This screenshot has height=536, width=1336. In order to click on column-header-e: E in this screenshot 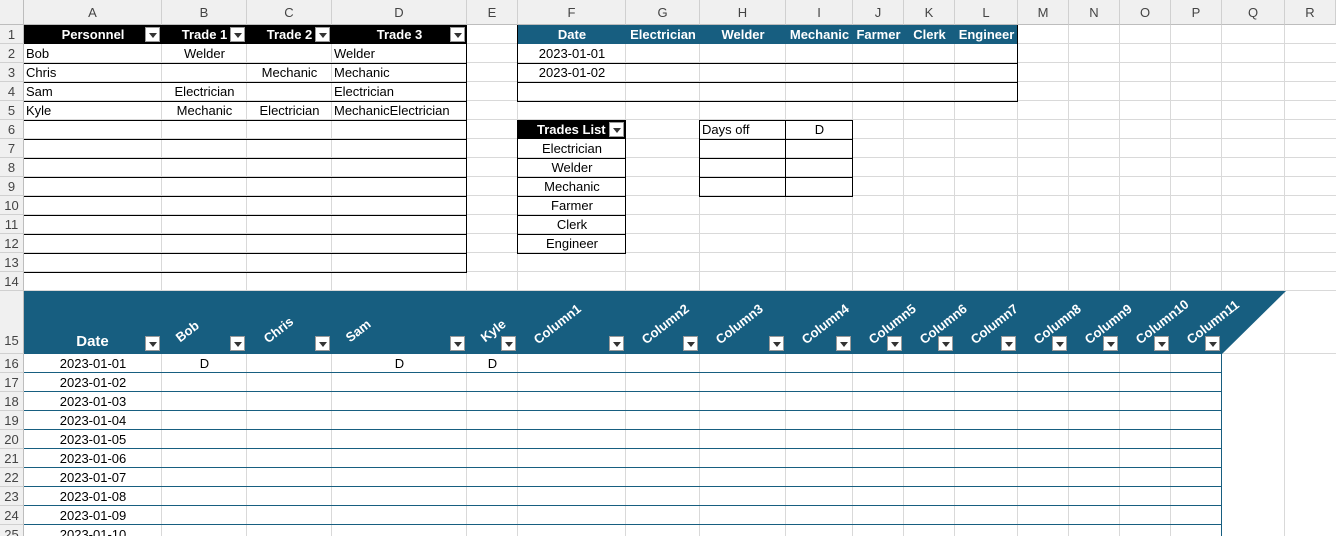, I will do `click(492, 12)`.